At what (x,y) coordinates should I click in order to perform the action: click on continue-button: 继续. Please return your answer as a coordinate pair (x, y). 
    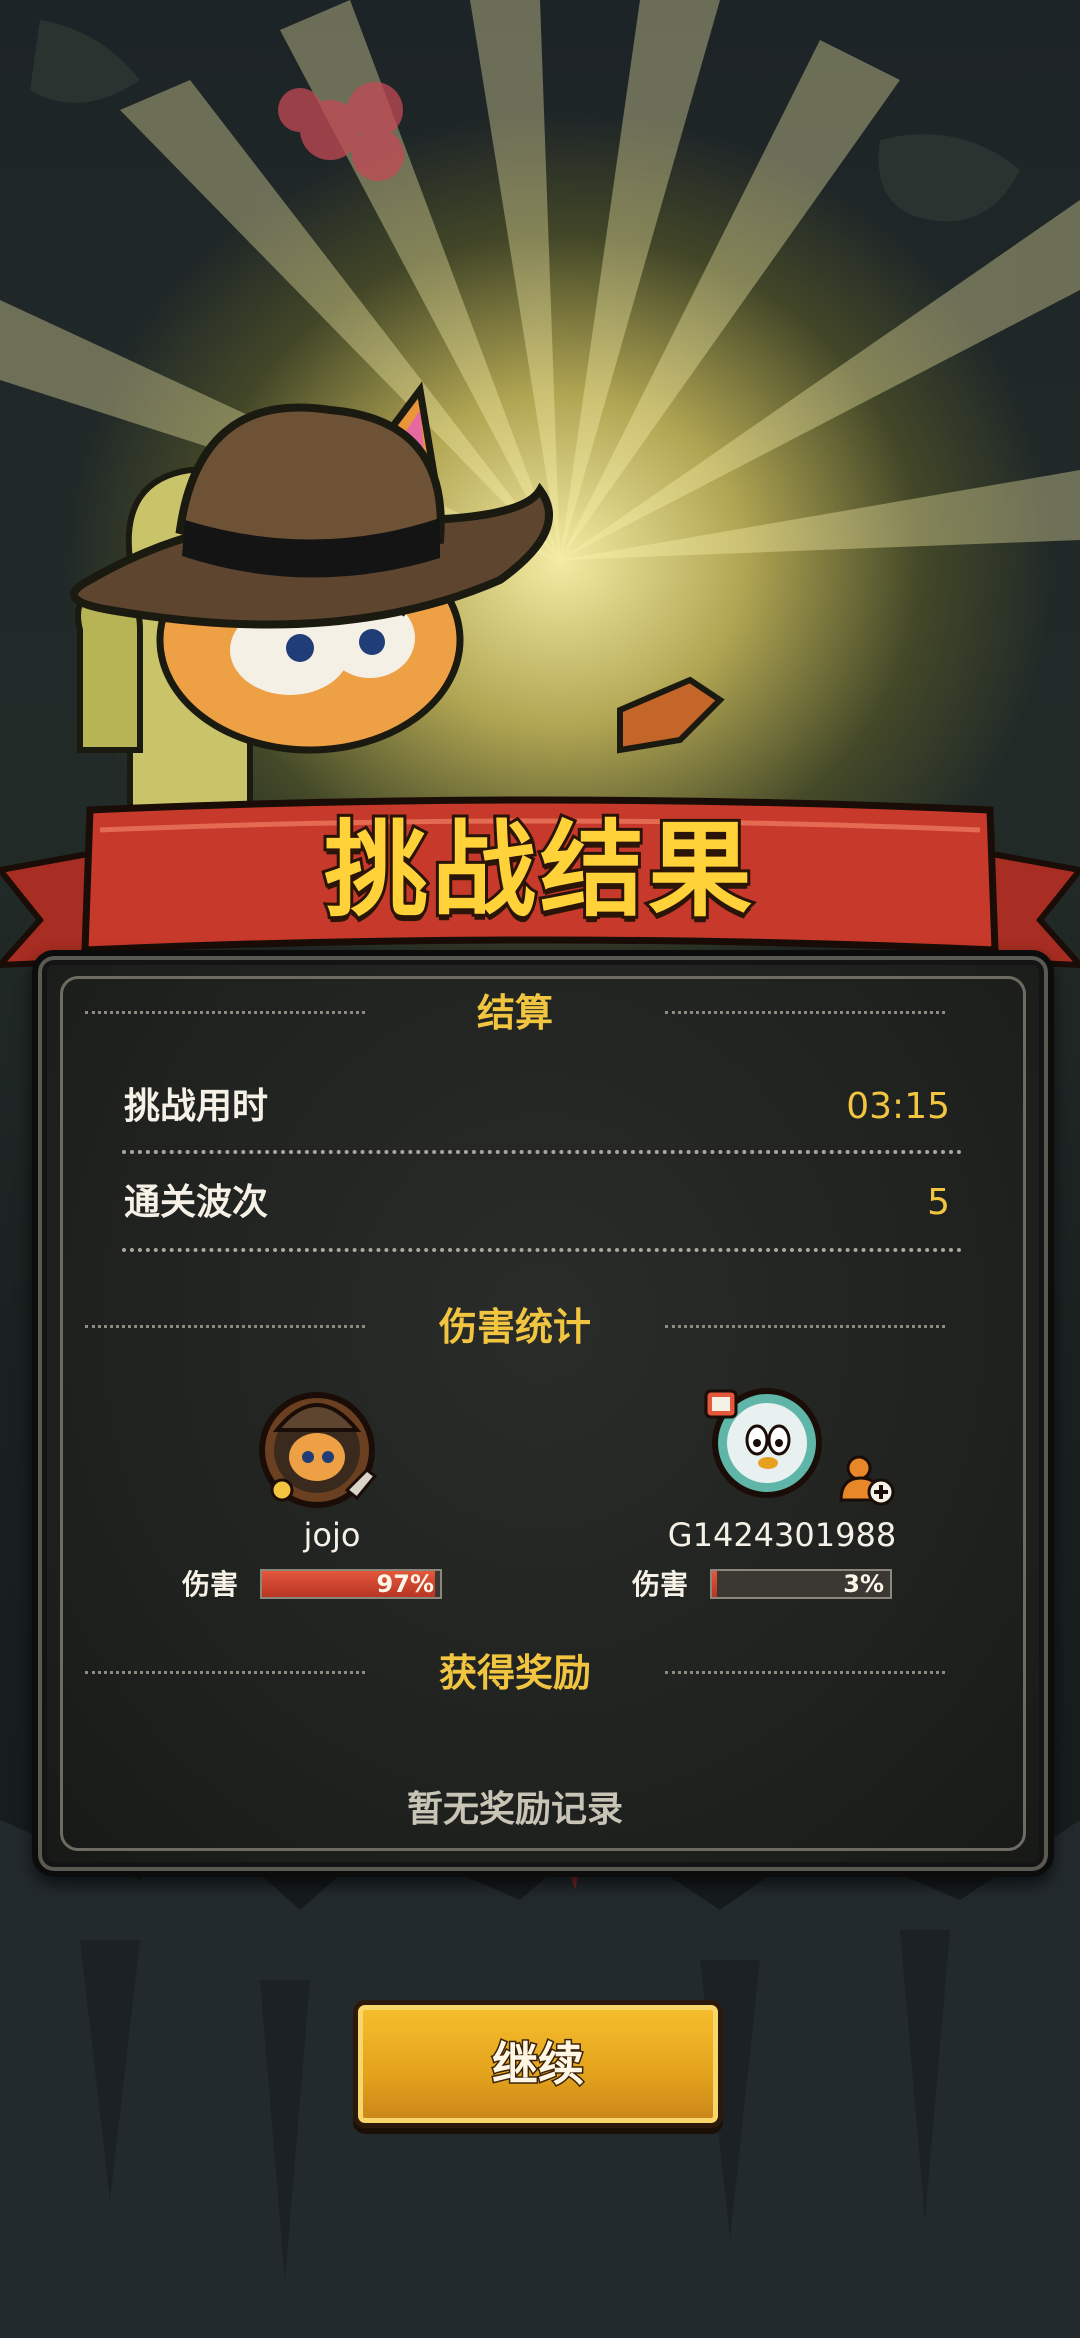
    Looking at the image, I should click on (538, 2064).